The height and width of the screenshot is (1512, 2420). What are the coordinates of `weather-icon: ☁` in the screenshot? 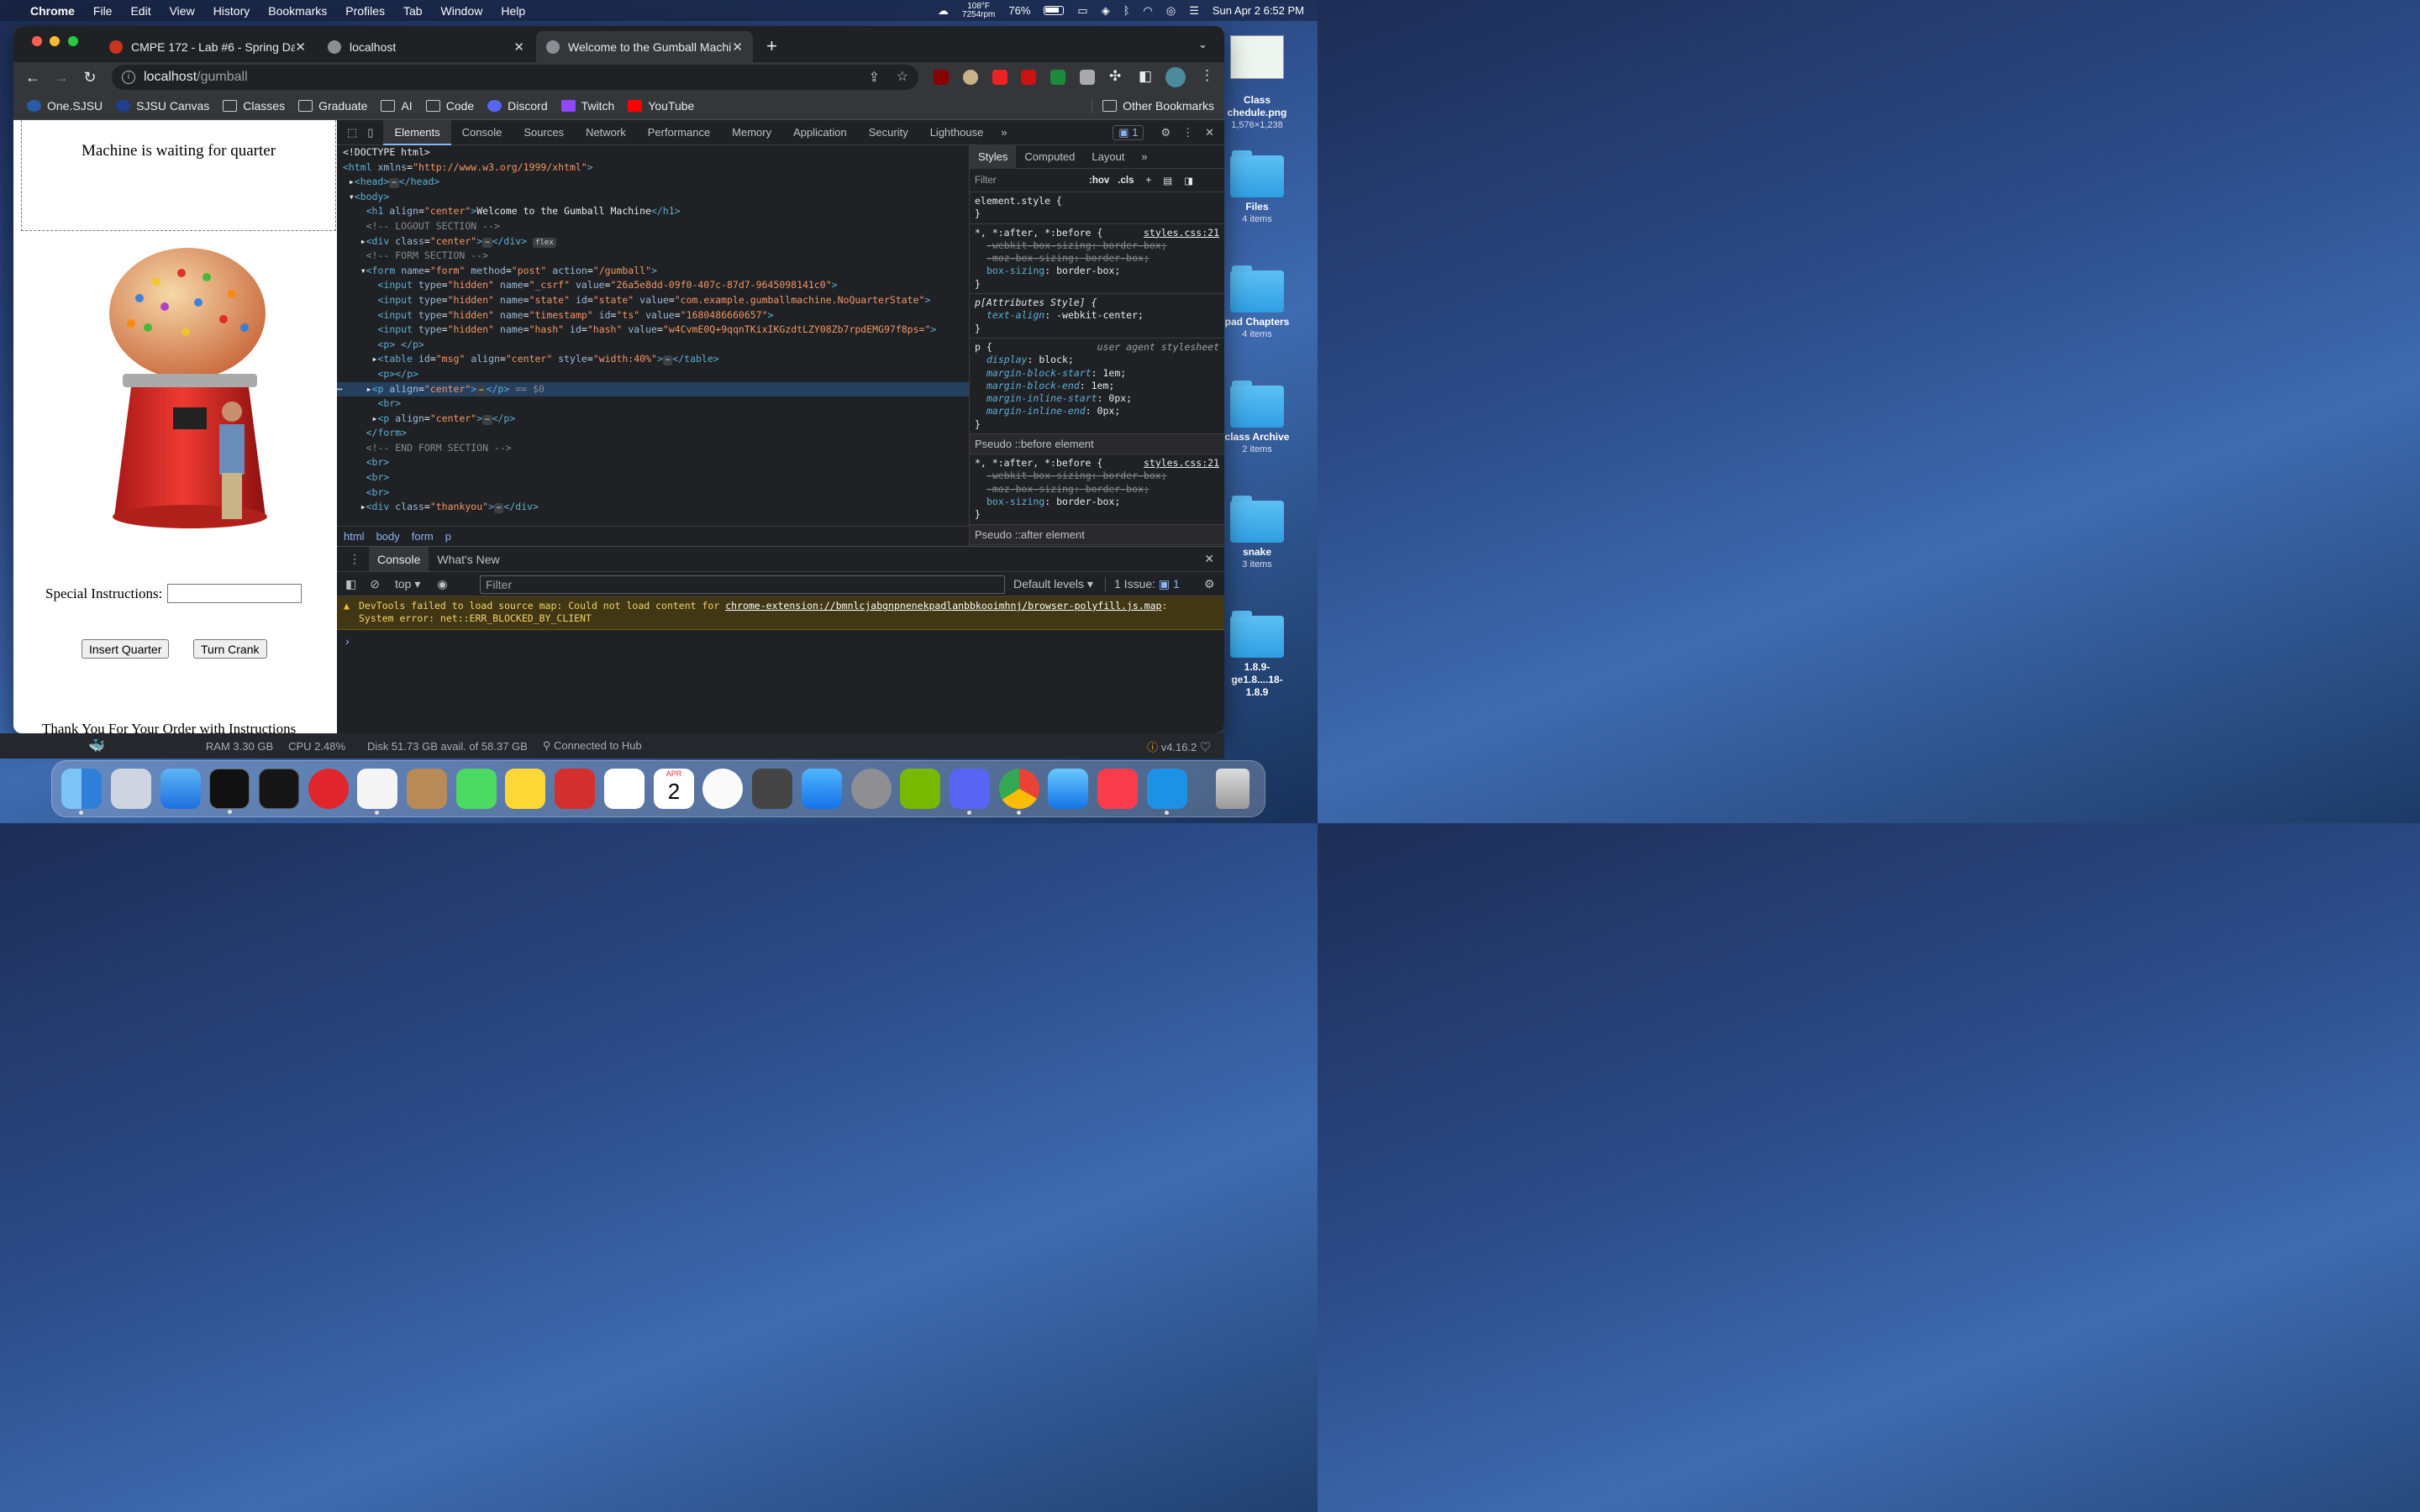 It's located at (943, 11).